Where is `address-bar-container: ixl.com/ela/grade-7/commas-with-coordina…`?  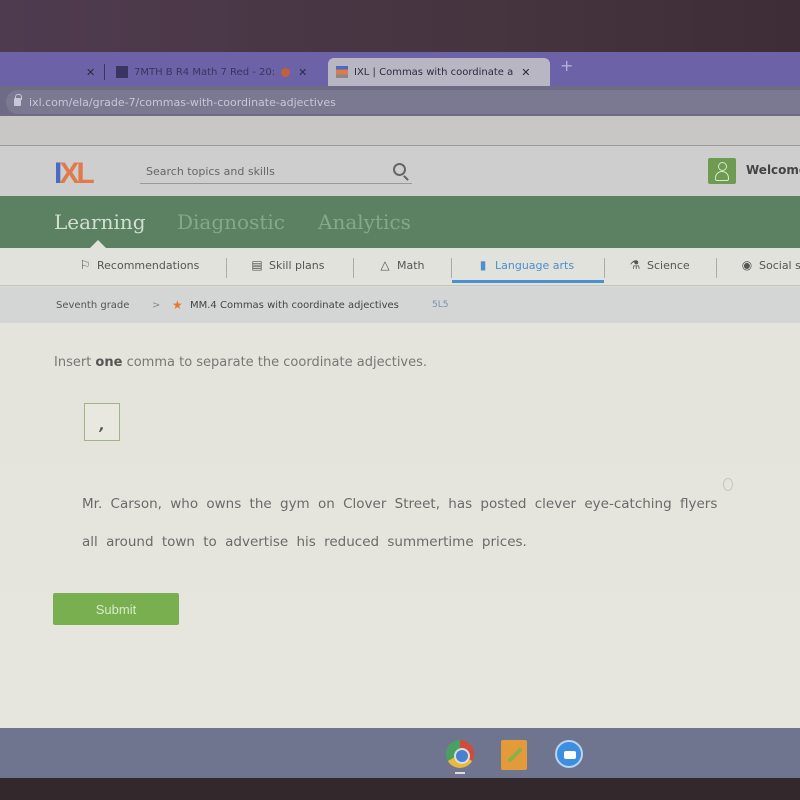
address-bar-container: ixl.com/ela/grade-7/commas-with-coordina… is located at coordinates (400, 101).